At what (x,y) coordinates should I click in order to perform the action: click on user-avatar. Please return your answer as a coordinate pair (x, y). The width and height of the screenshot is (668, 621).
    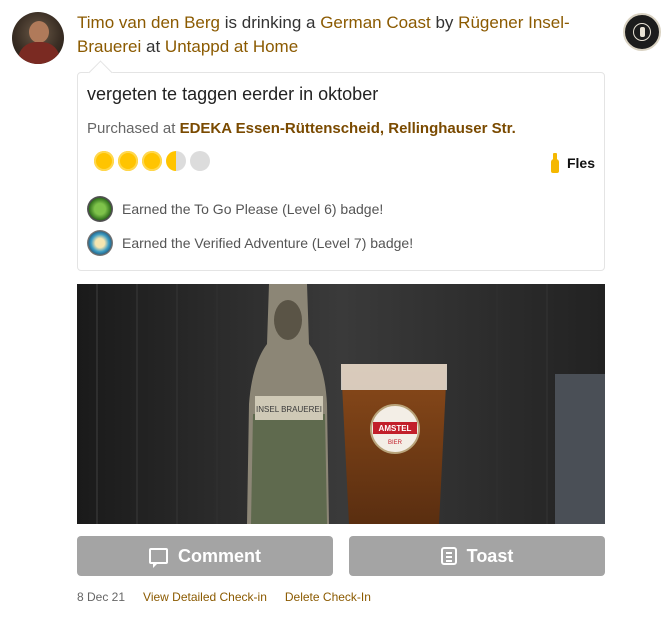
    Looking at the image, I should click on (38, 38).